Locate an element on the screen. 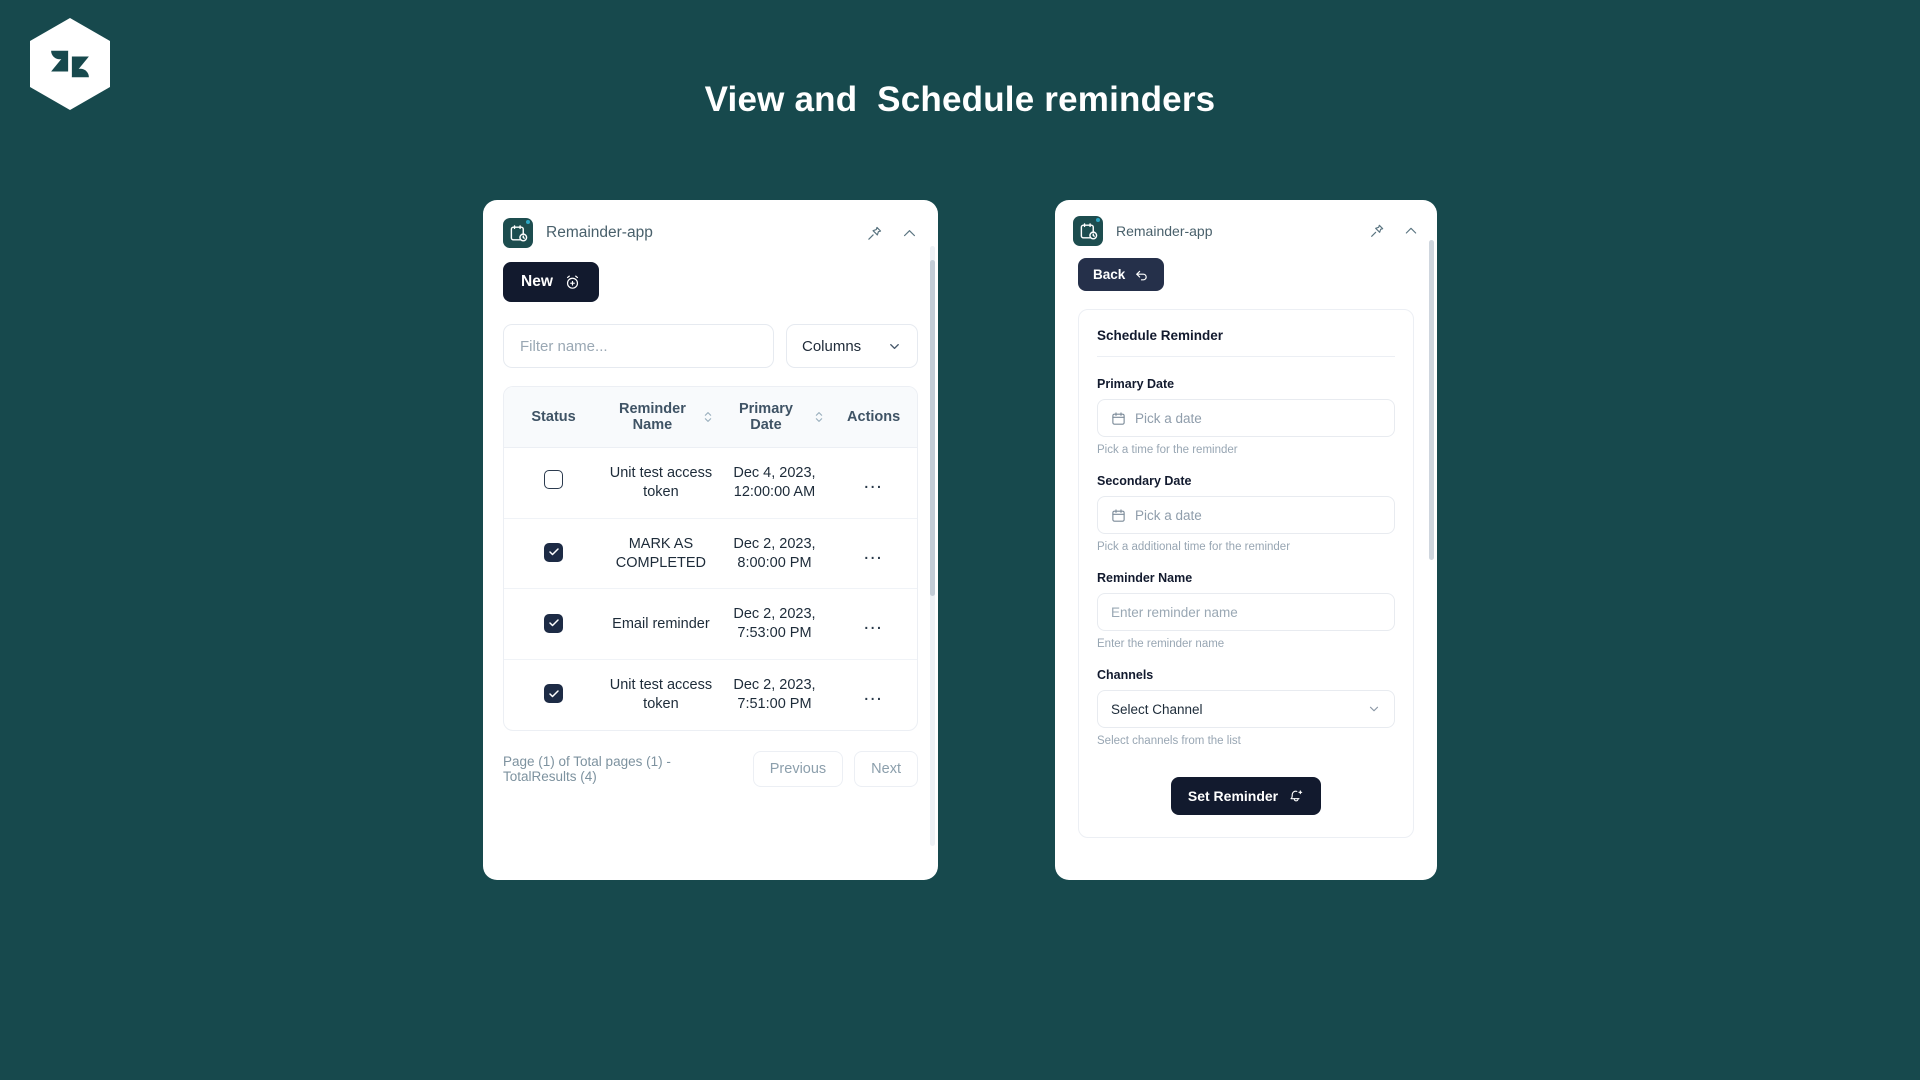 The image size is (1920, 1080). set-reminder-button: Set Reminder is located at coordinates (1246, 796).